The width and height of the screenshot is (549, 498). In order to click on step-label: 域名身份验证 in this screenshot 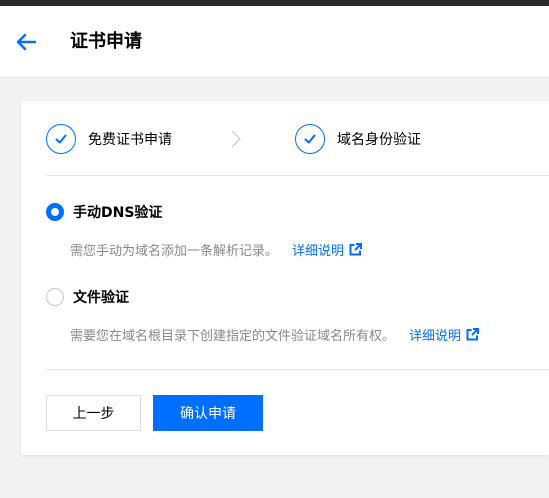, I will do `click(379, 140)`.